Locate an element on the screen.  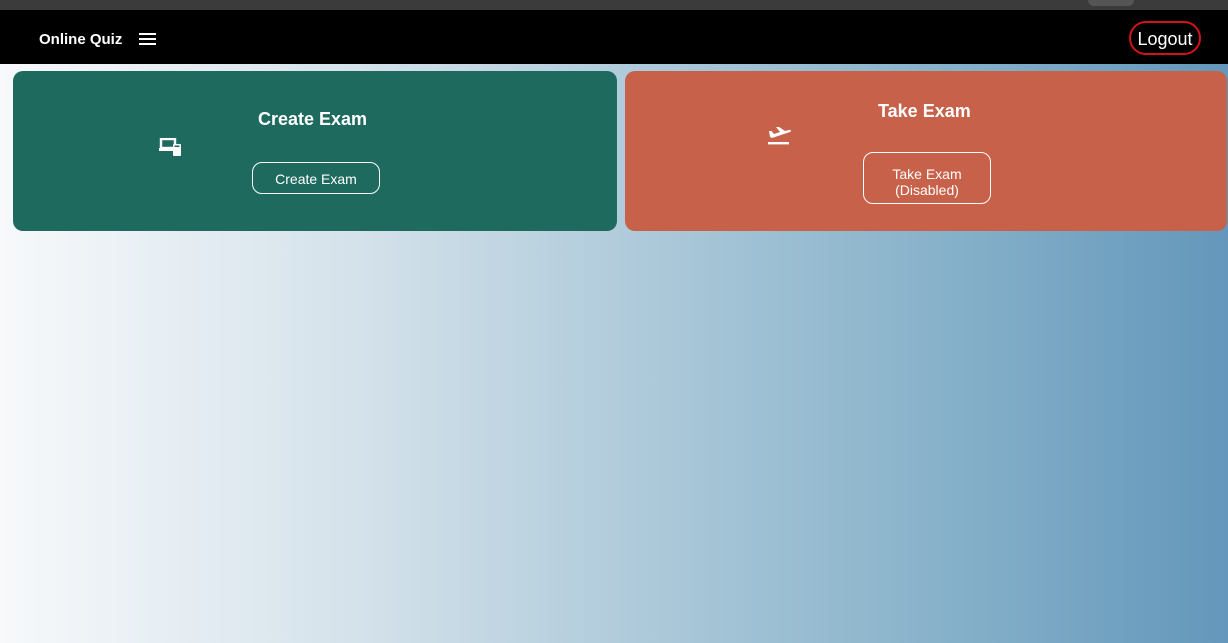
create-exam-title: Create Exam is located at coordinates (313, 119).